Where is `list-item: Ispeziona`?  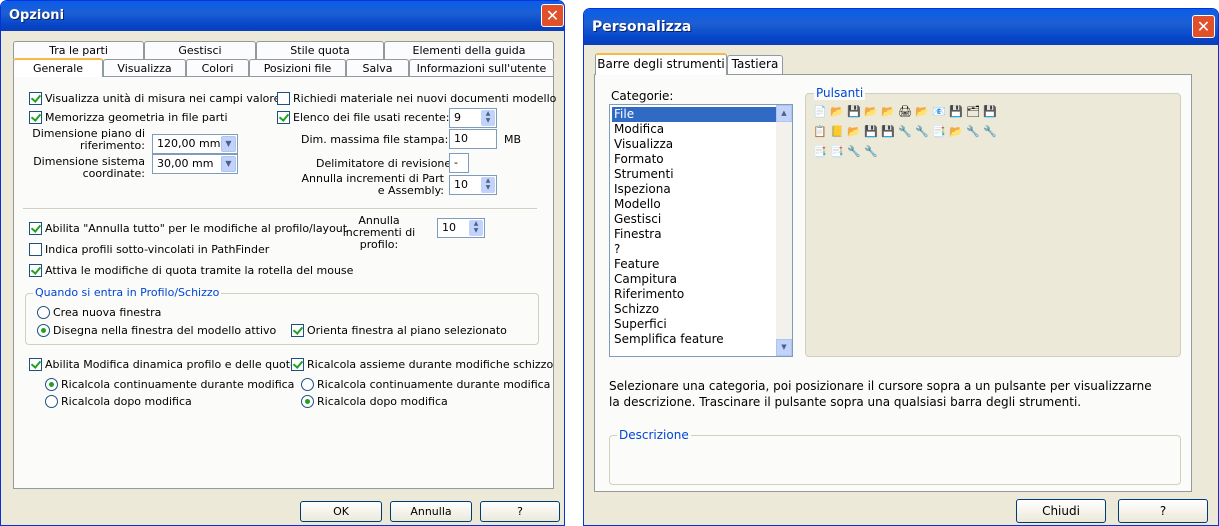 list-item: Ispeziona is located at coordinates (641, 189).